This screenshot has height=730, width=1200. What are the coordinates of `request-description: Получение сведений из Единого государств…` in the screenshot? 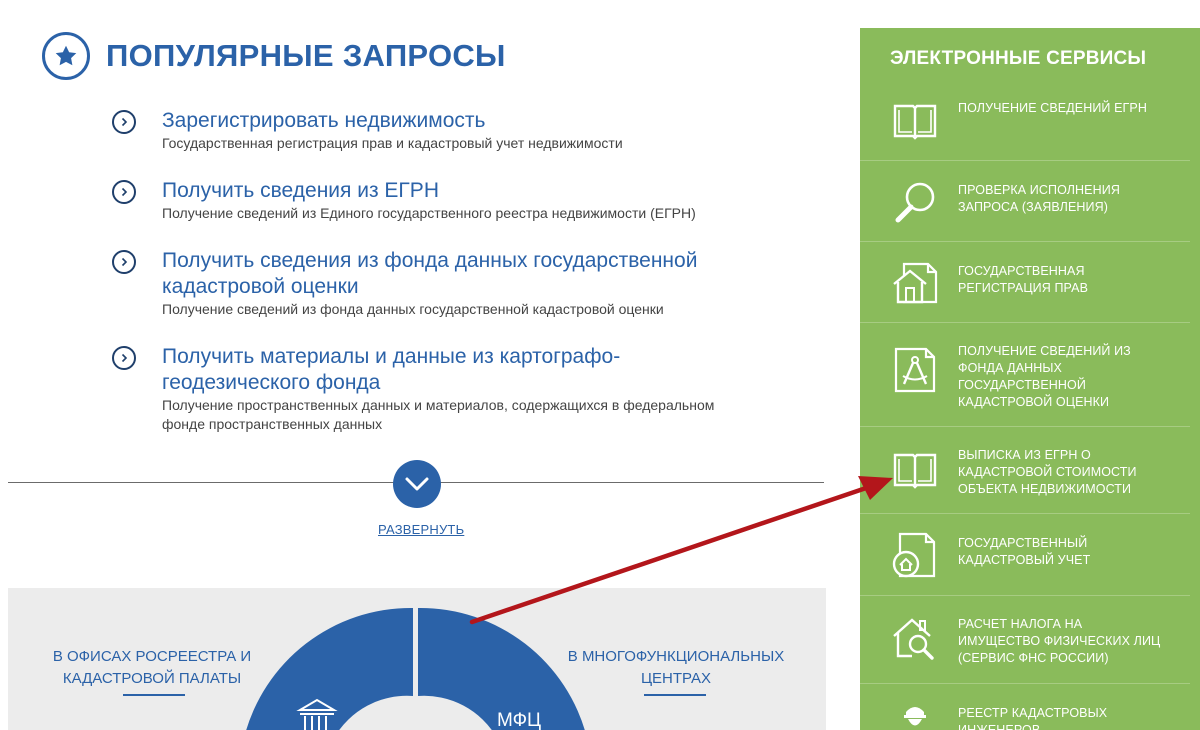 It's located at (429, 213).